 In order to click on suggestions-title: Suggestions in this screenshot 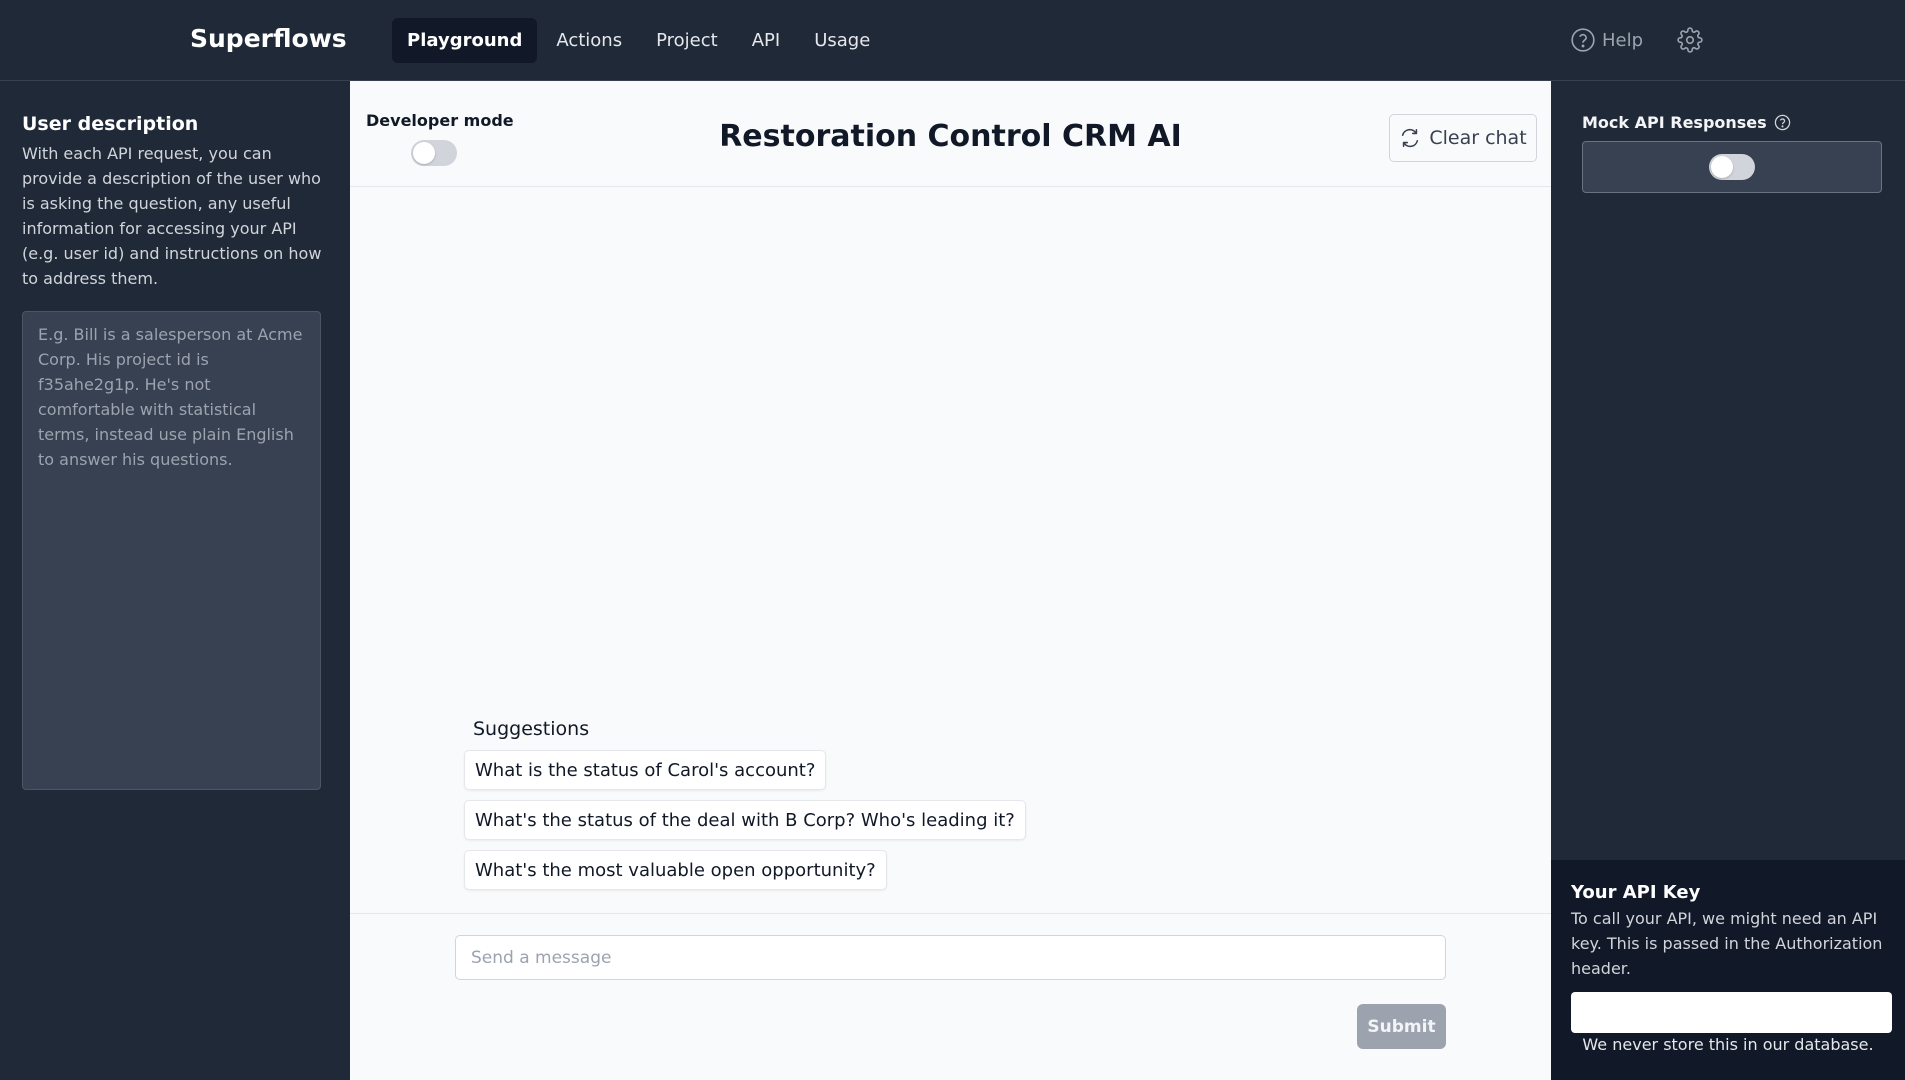, I will do `click(531, 729)`.